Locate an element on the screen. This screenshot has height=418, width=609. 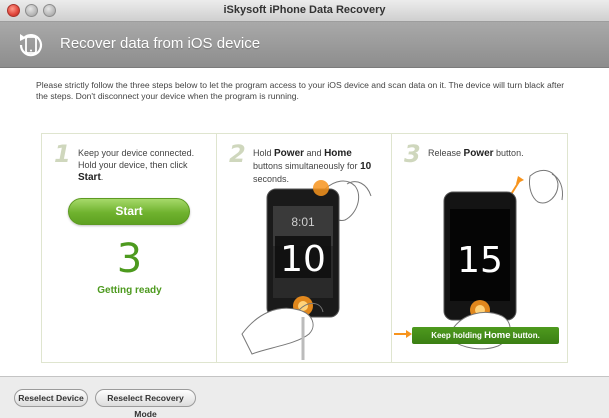
hold-buttons-illustration: 8:01 10 is located at coordinates (306, 270).